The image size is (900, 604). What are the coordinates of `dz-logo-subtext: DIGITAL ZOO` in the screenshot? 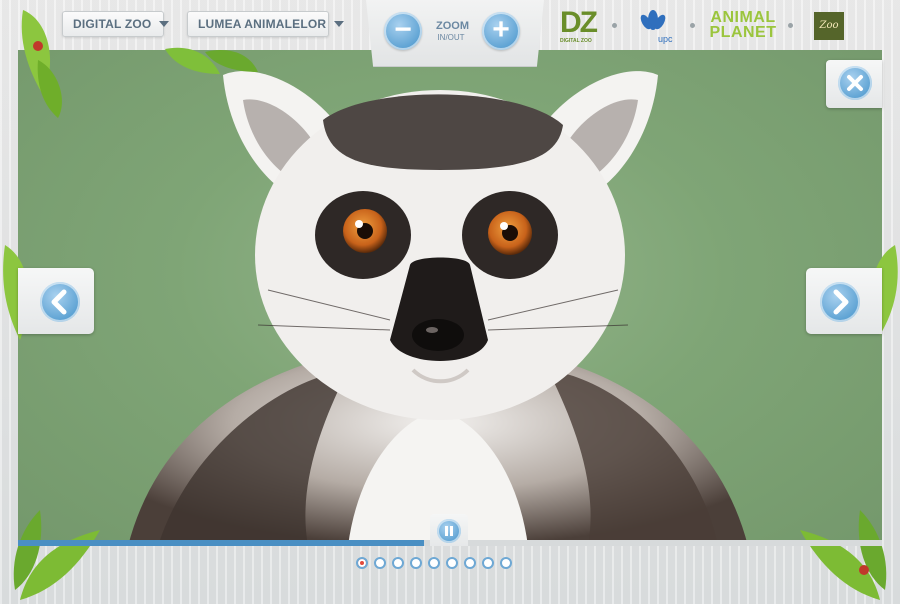 It's located at (576, 41).